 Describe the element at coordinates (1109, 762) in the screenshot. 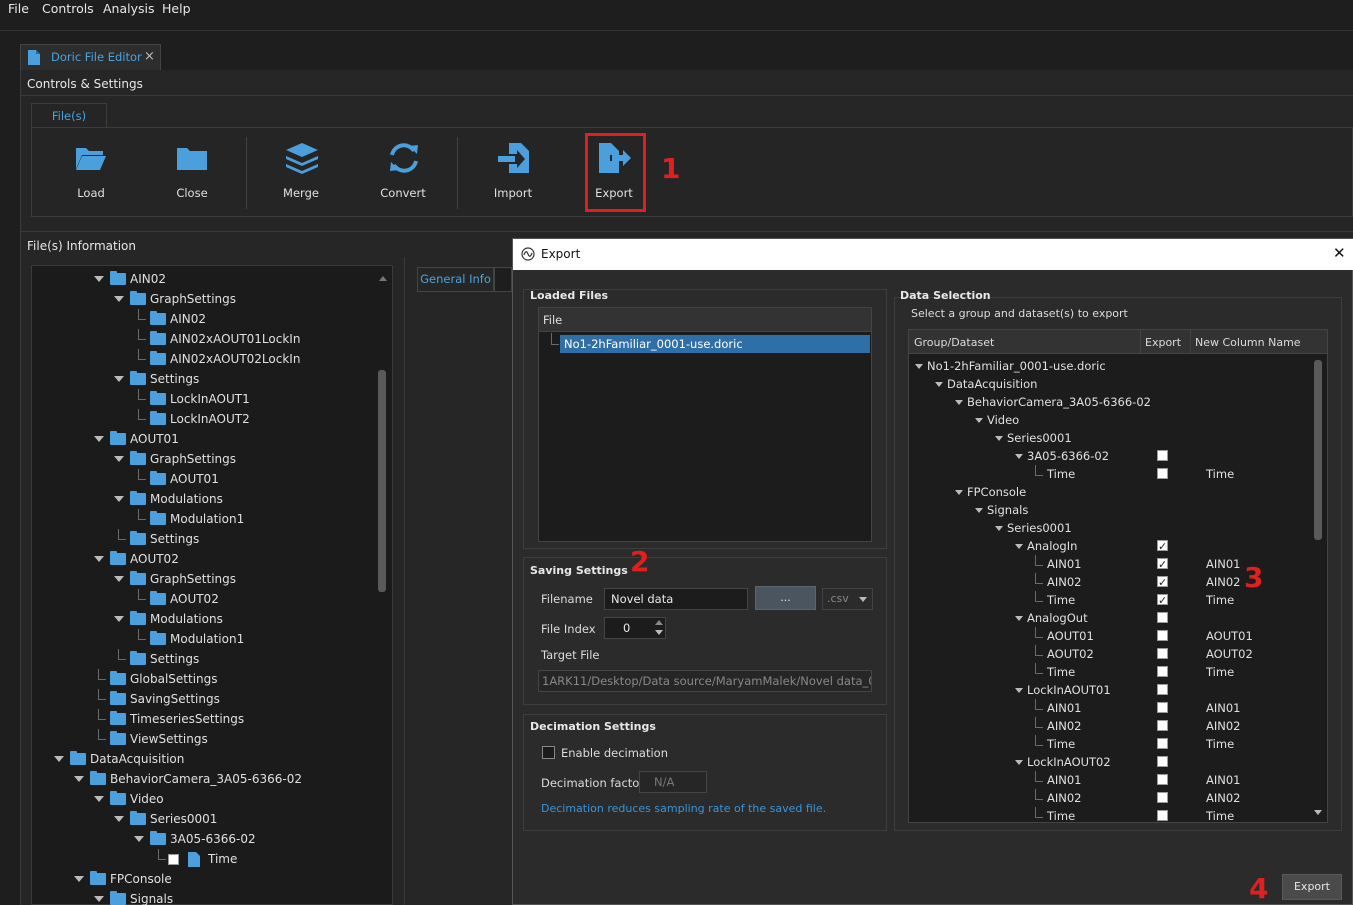

I see `dataset-row: LockInAOUT02` at that location.